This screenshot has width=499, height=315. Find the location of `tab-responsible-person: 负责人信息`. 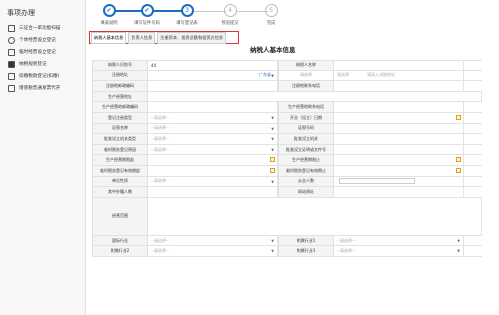

tab-responsible-person: 负责人信息 is located at coordinates (142, 37).